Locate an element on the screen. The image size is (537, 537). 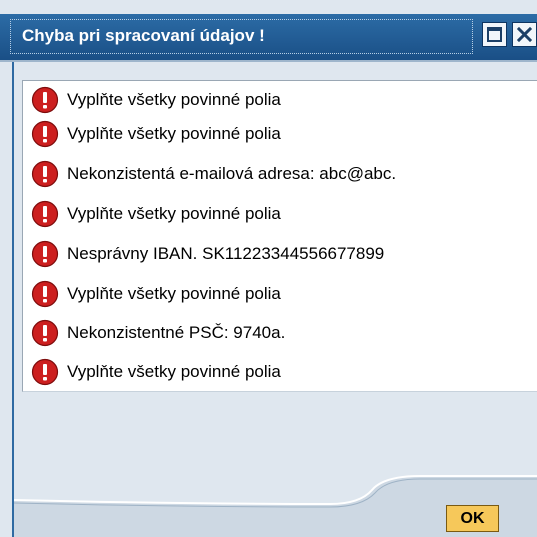
list-item: Nekonzistentá e-mailová adresa: abc@abc. is located at coordinates (213, 174).